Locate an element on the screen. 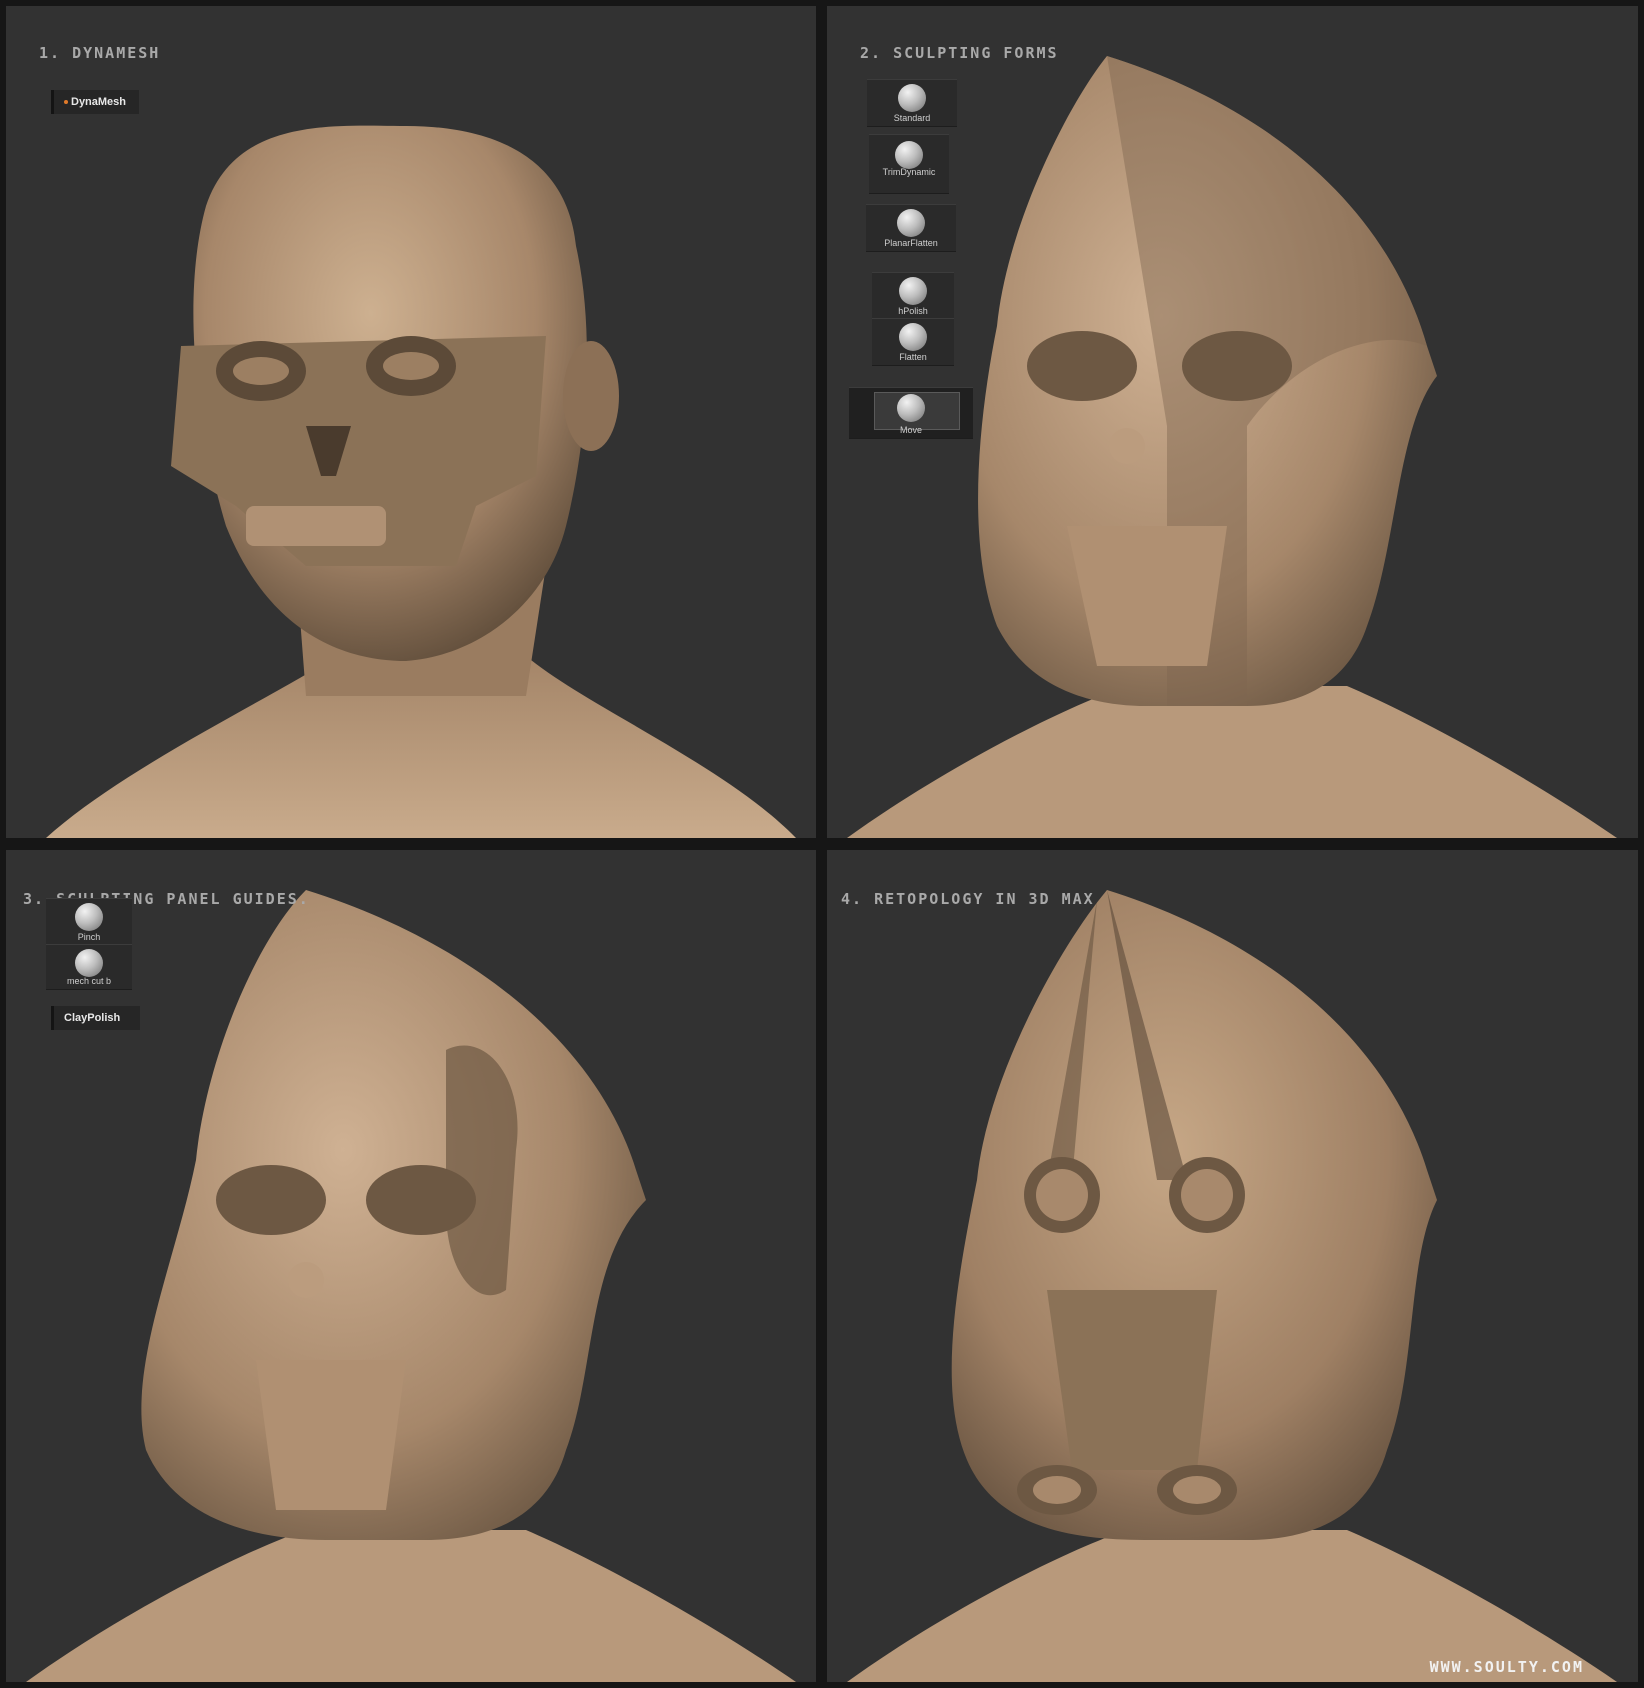  planarflatten-brush-icon is located at coordinates (911, 223).